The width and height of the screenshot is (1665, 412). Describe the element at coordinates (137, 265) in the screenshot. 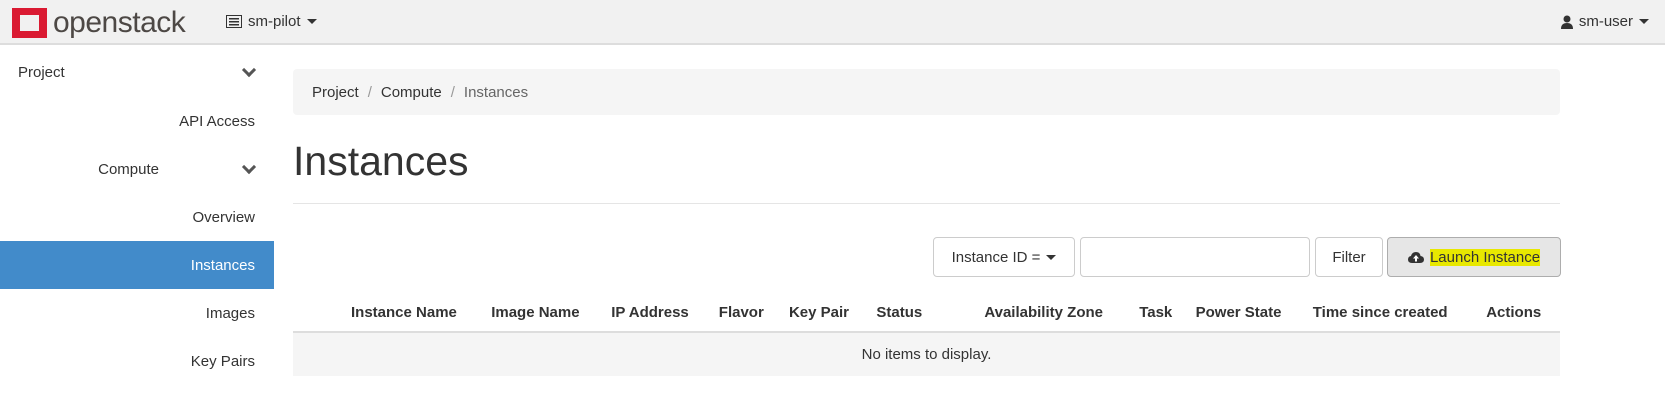

I see `sidebar-item-instances: Instances` at that location.